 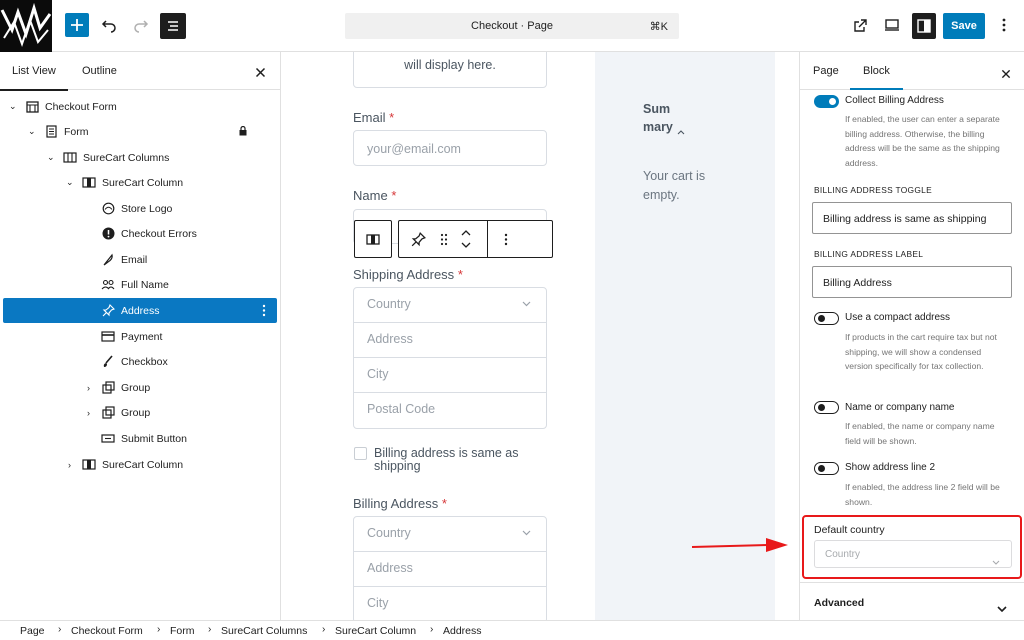 What do you see at coordinates (140, 233) in the screenshot?
I see `tree-item-checkout-errors: Checkout Errors` at bounding box center [140, 233].